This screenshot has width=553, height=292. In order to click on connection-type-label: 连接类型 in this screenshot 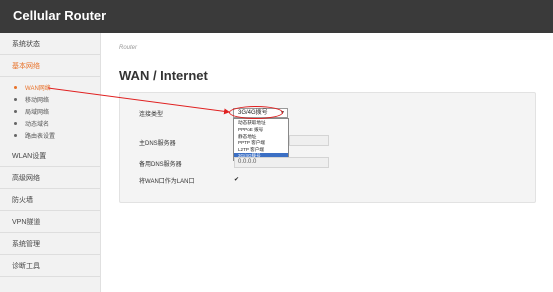, I will do `click(151, 115)`.